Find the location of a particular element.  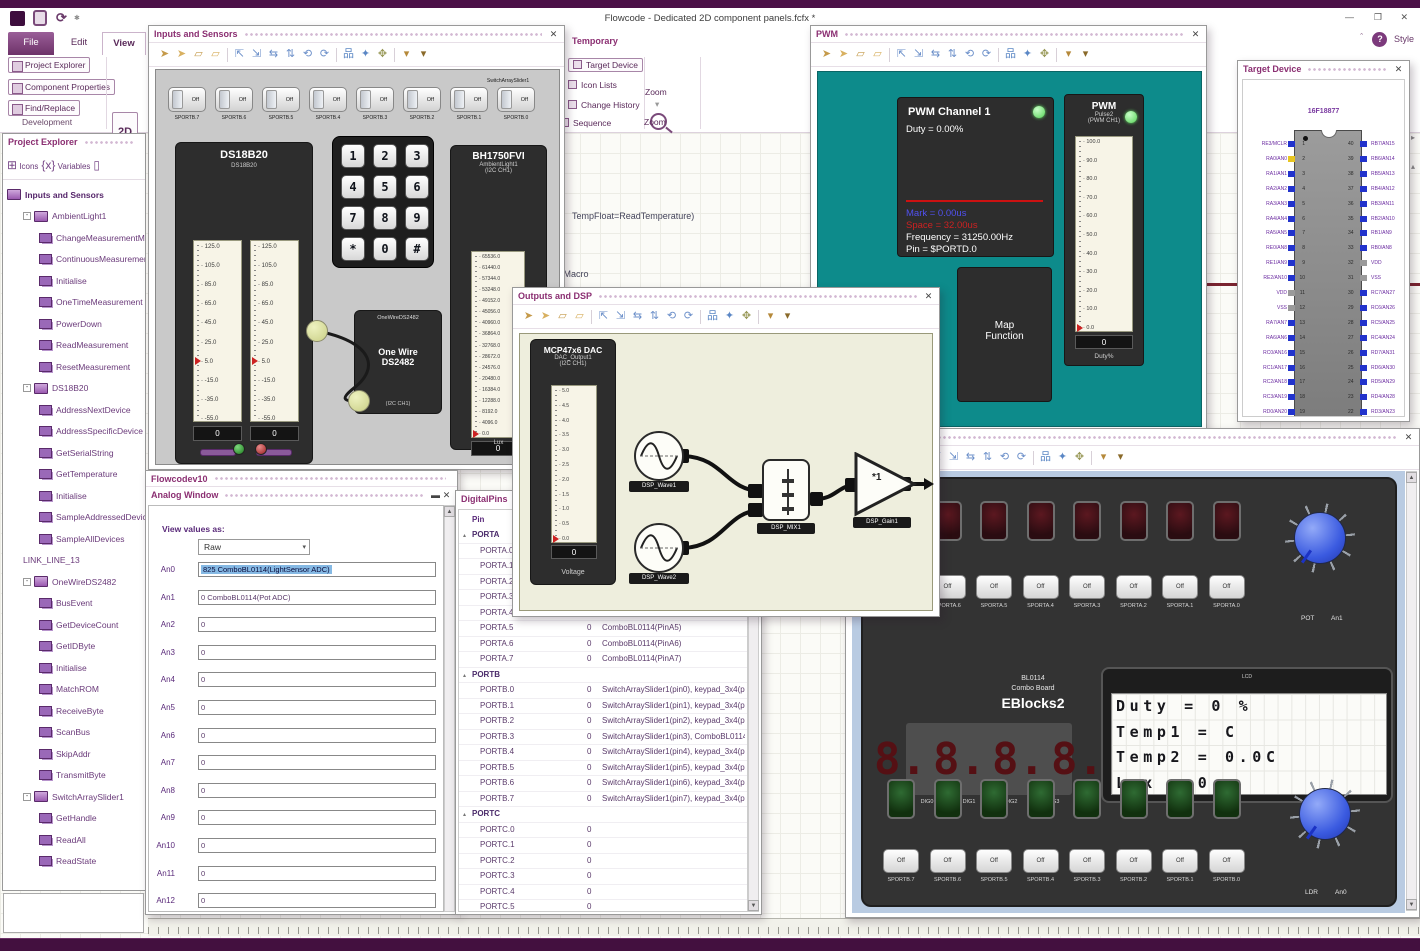

tree-item-gethandle: GetHandle is located at coordinates (74, 819).